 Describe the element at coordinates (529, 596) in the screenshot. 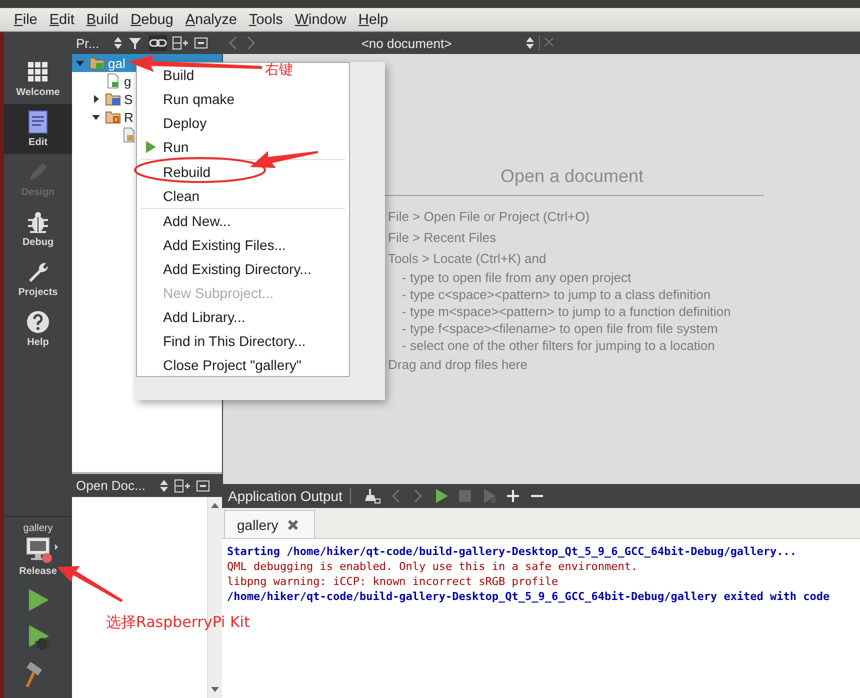

I see `output-line: /home/hiker/qt-code/build-gallery-Desktop_Qt_5_9_6_GCC_64bit-Debug/gallery exited with code` at that location.